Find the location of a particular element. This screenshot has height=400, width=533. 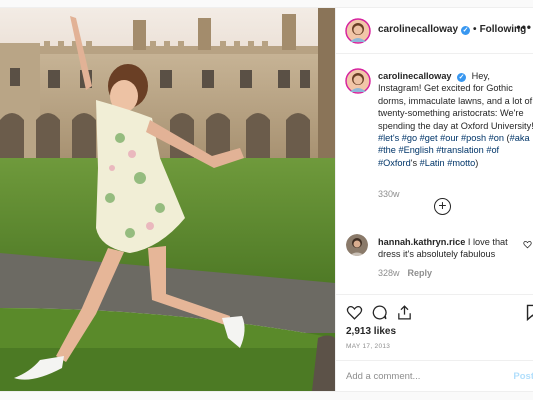

caption-avatar-icon is located at coordinates (358, 81).